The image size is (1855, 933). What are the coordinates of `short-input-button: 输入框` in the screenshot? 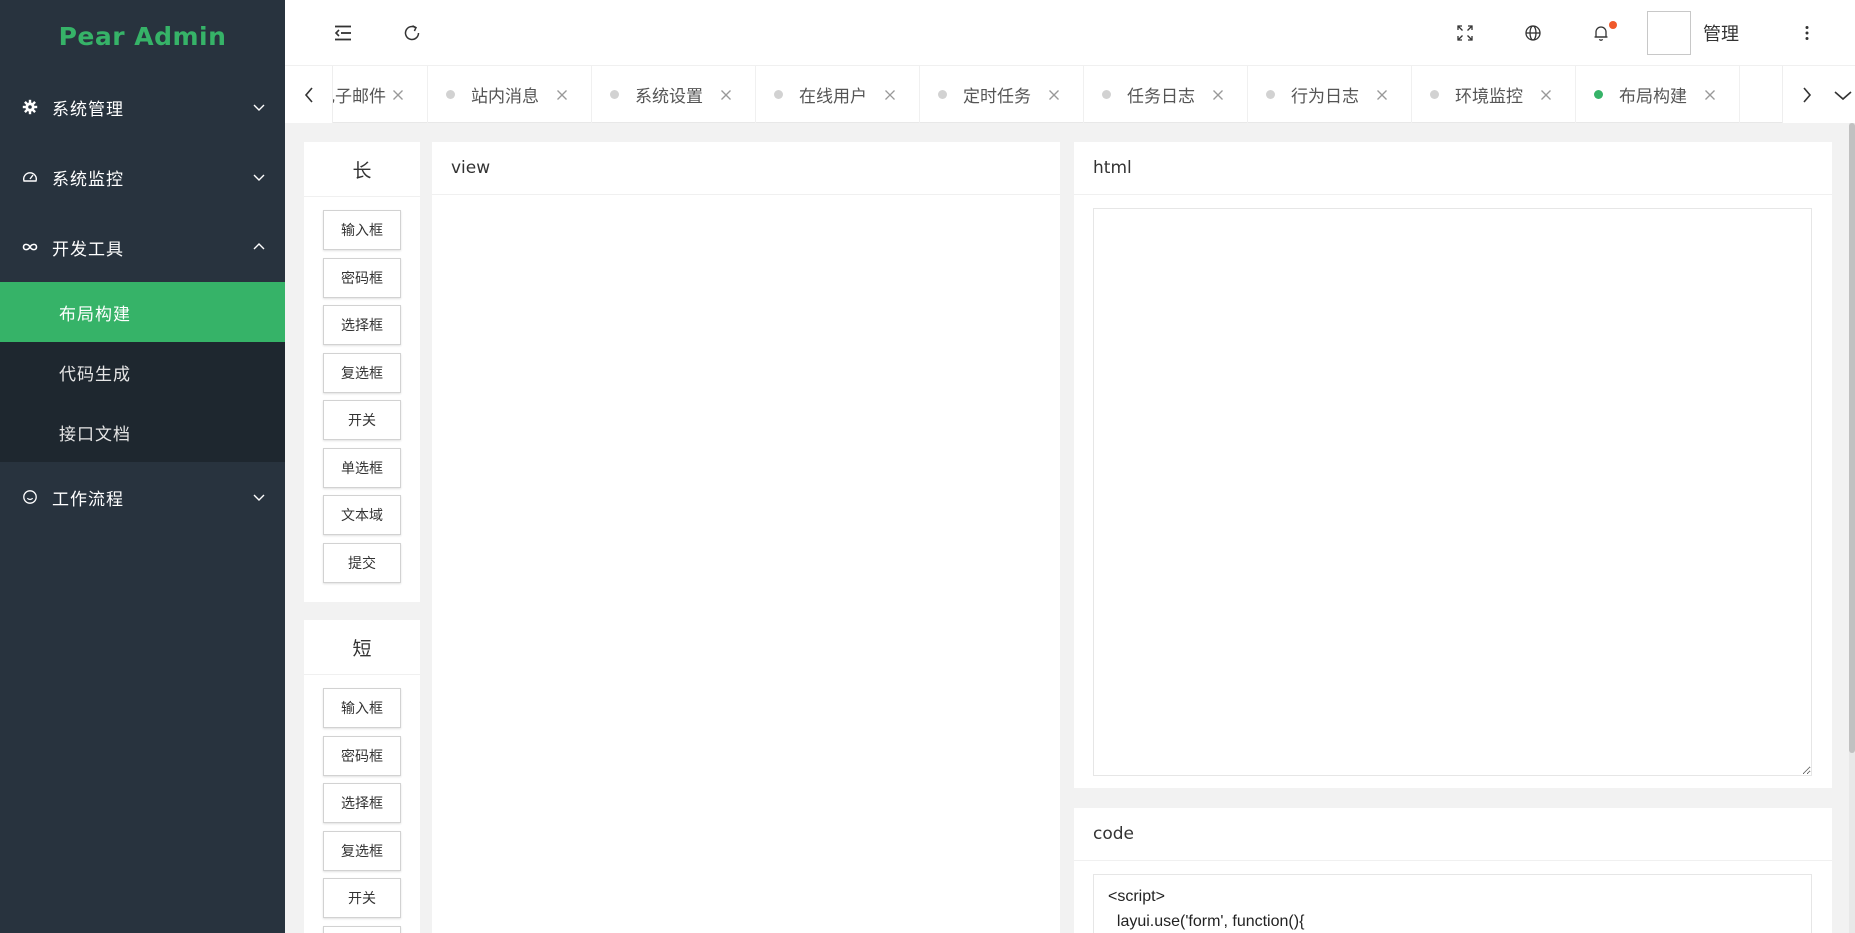 It's located at (362, 708).